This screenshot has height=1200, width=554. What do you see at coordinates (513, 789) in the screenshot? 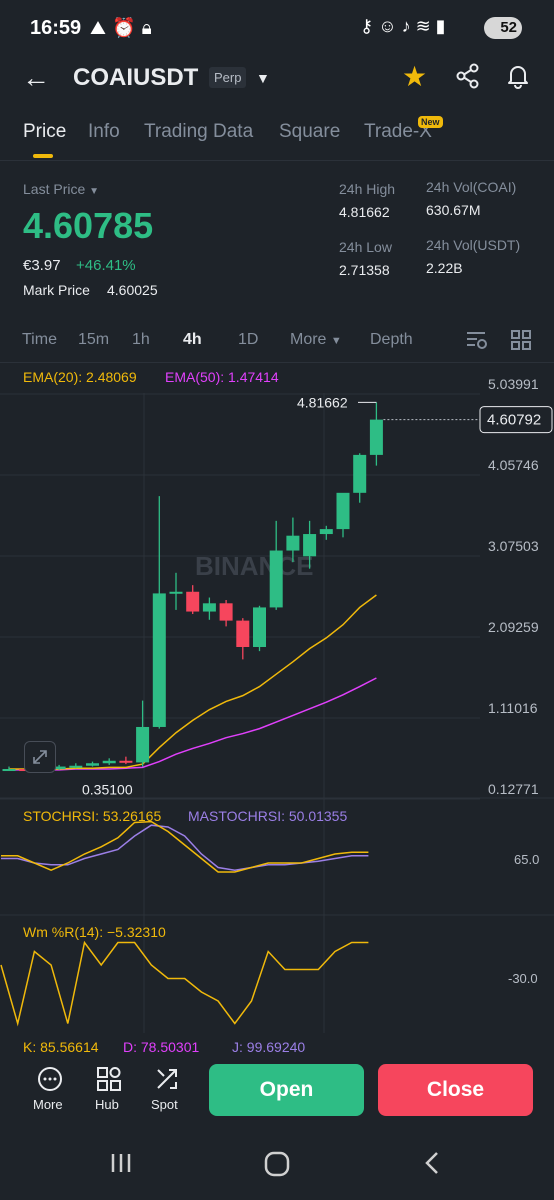
I see `price-axis-label: 0.12771` at bounding box center [513, 789].